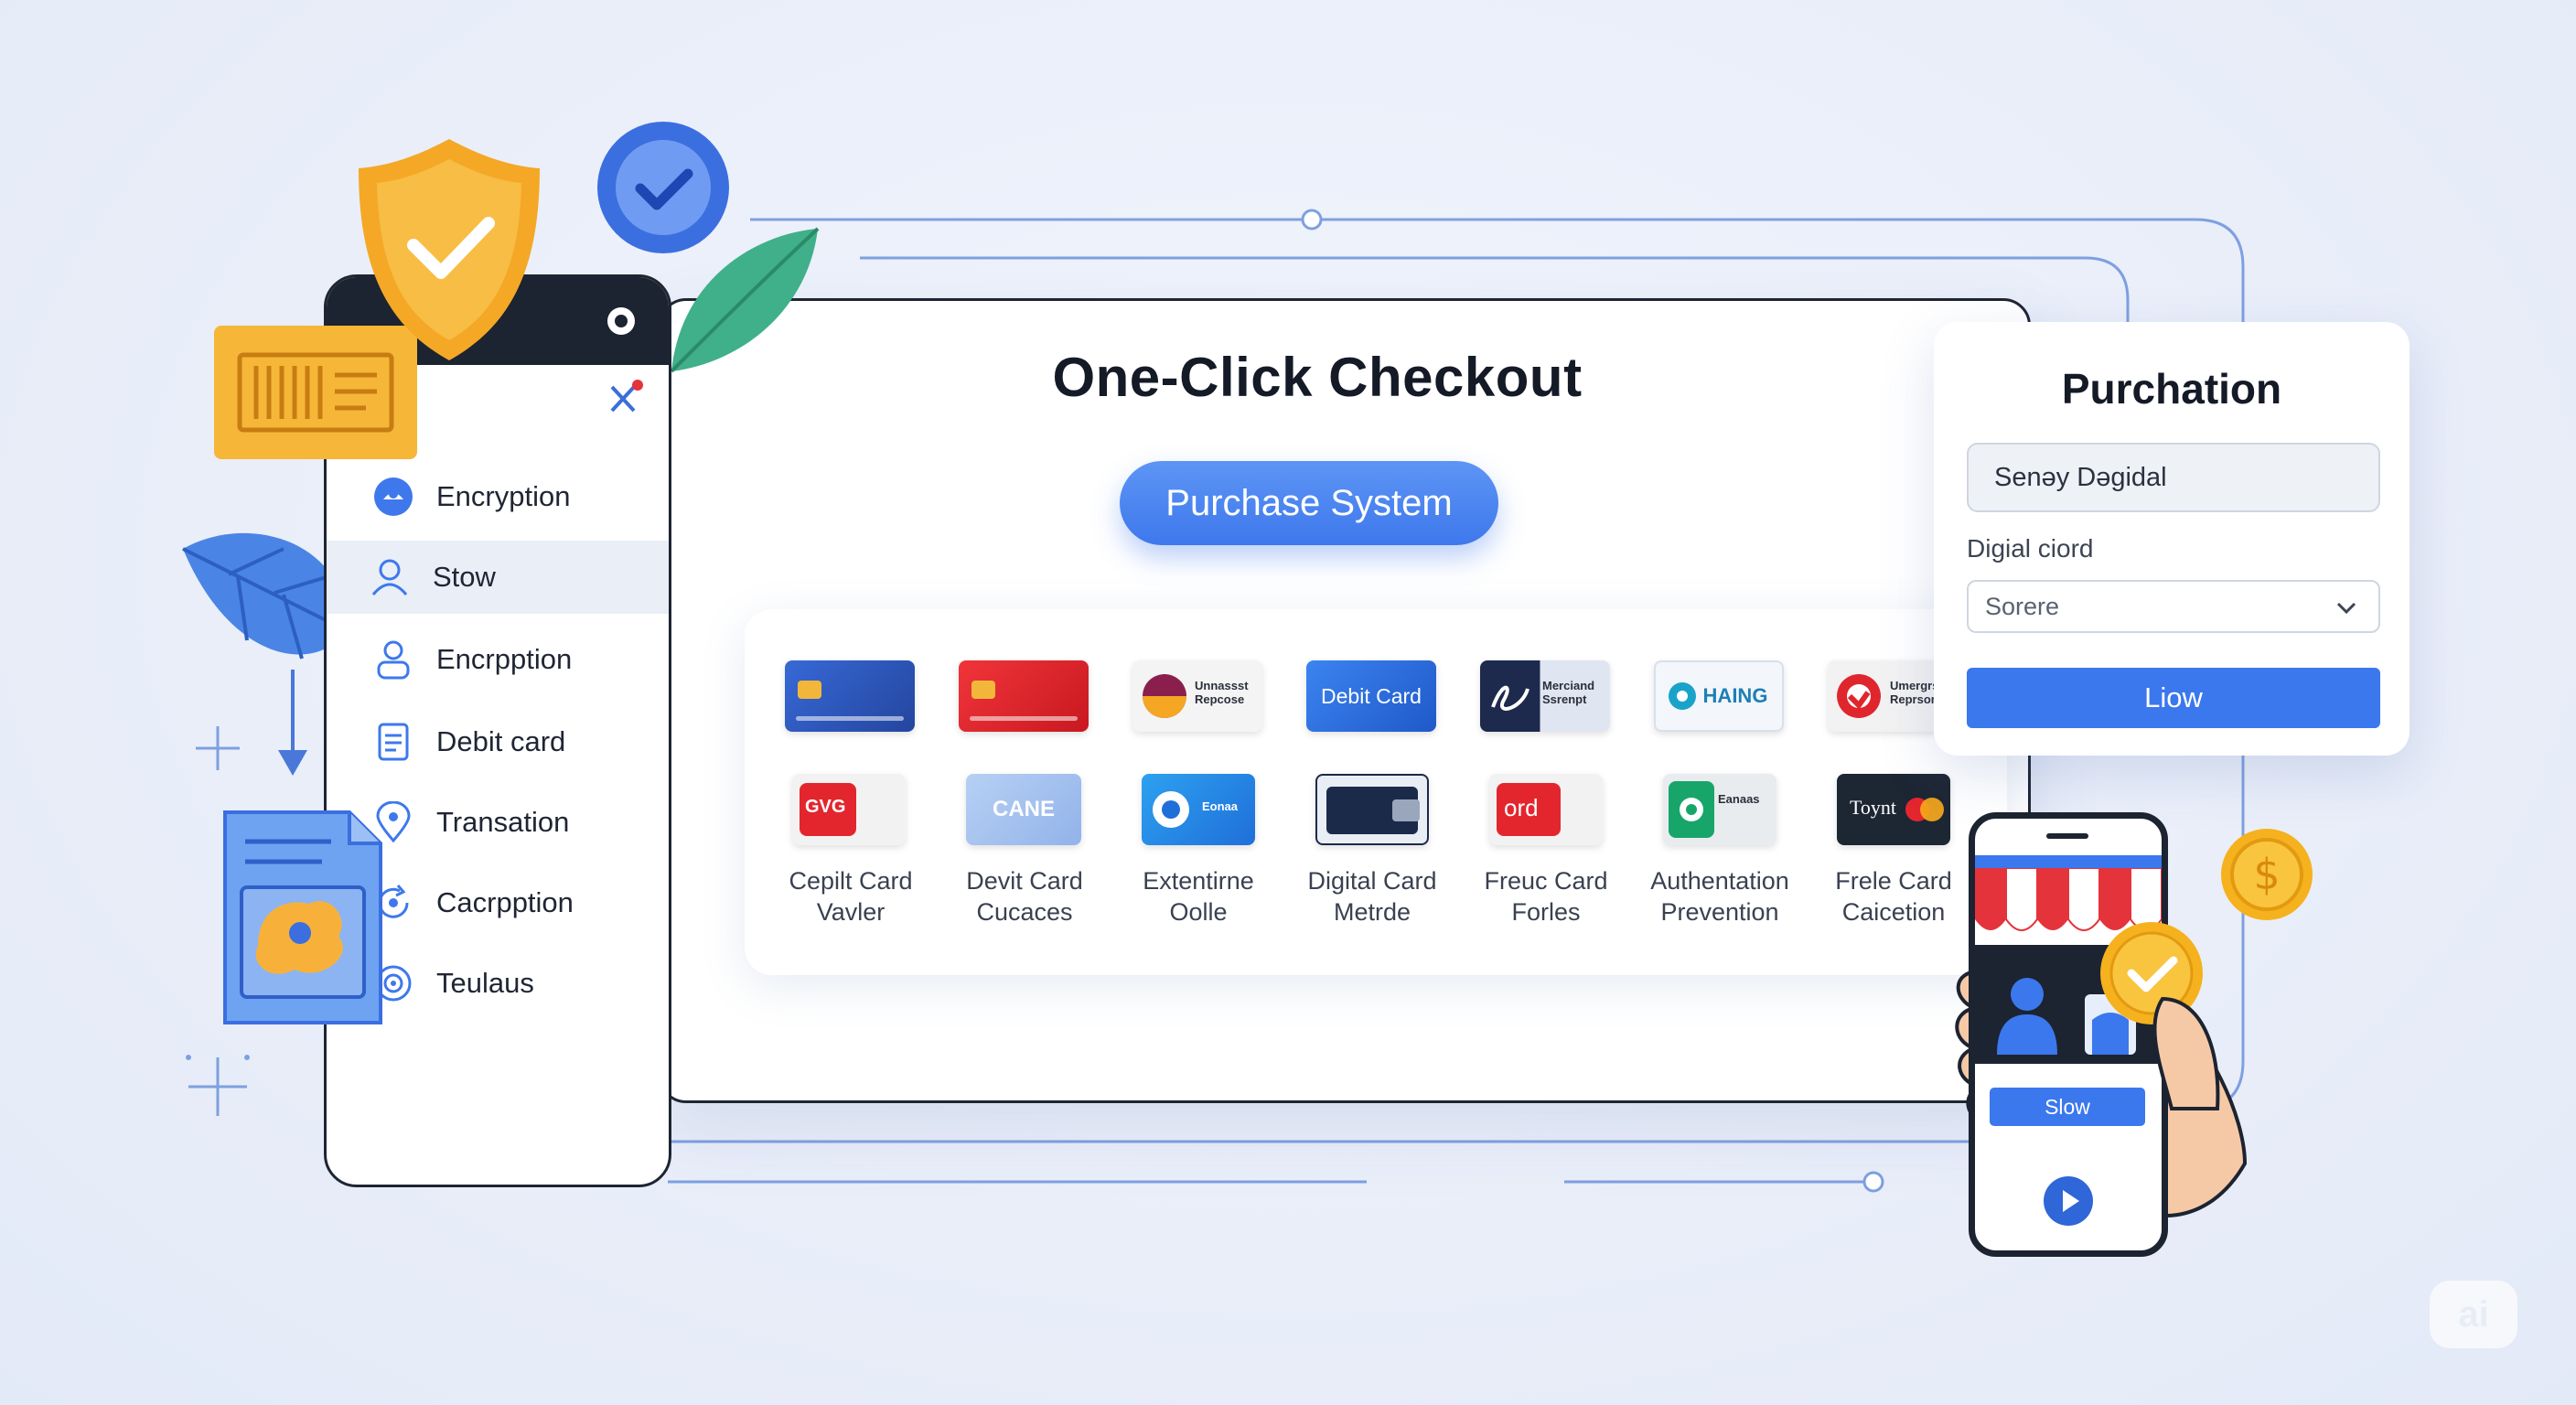 This screenshot has width=2576, height=1405. Describe the element at coordinates (505, 902) in the screenshot. I see `sidebar-item-label: Cacrpption` at that location.